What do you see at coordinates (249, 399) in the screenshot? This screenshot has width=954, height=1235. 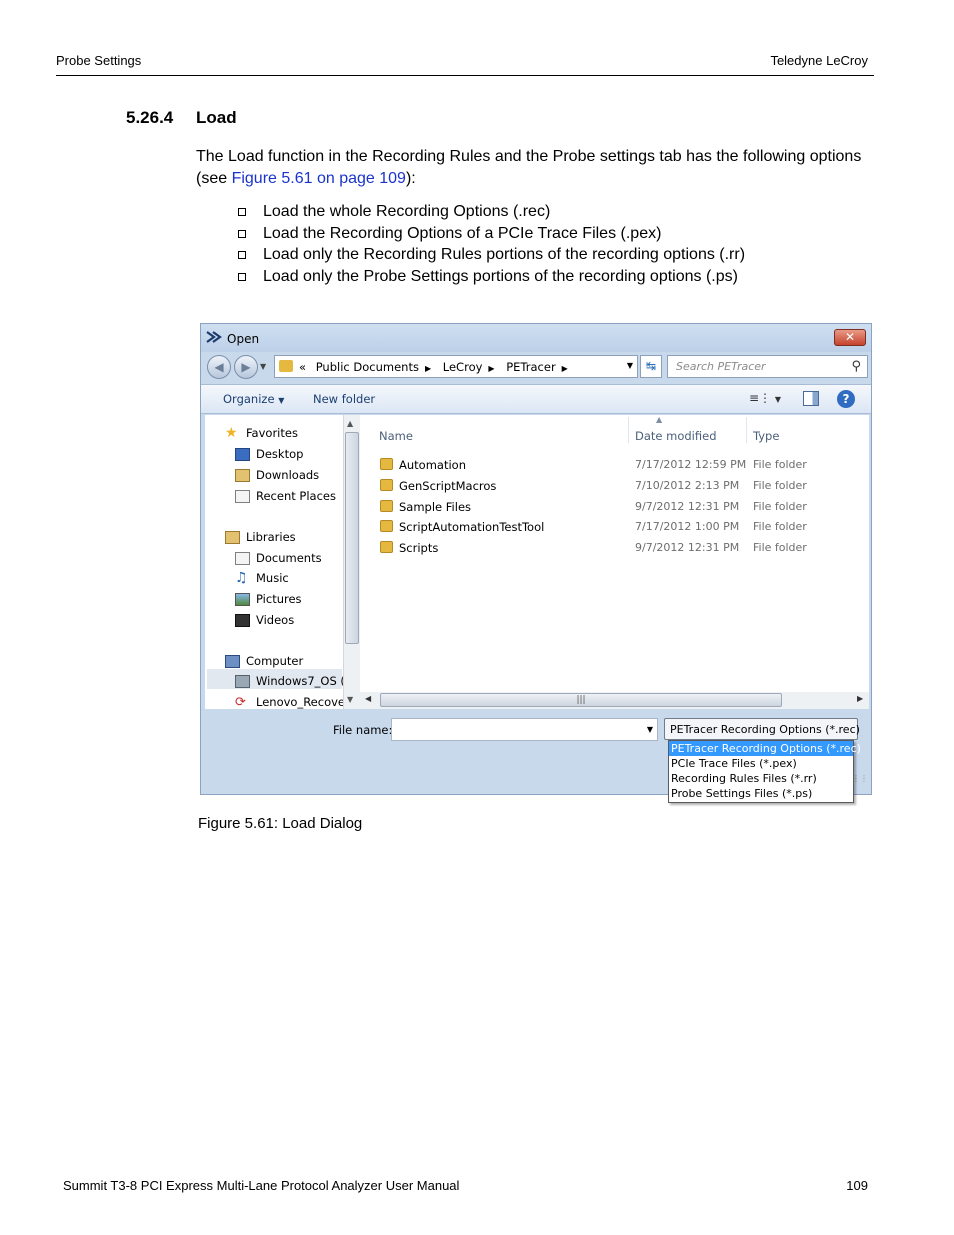 I see `organize-label: Organize` at bounding box center [249, 399].